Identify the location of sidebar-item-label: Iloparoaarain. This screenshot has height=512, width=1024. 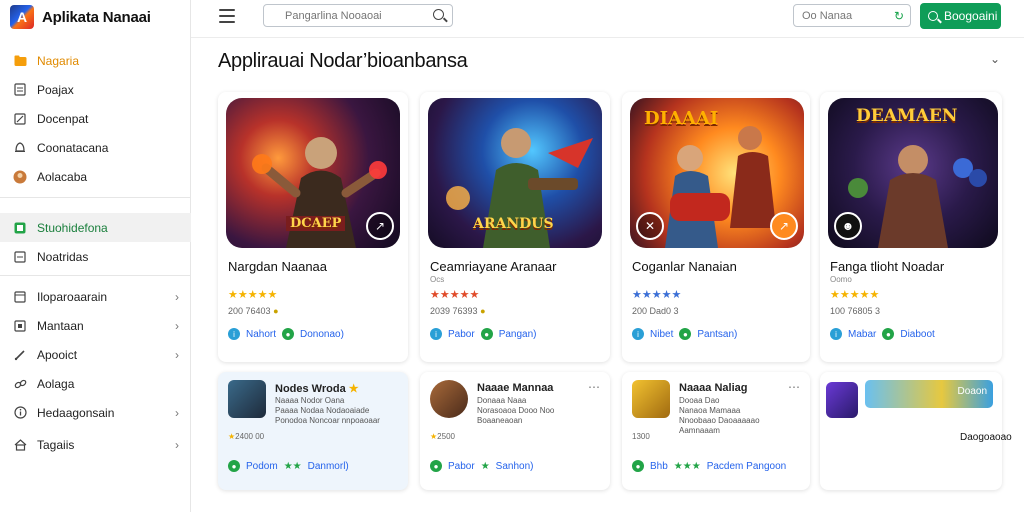
(72, 296).